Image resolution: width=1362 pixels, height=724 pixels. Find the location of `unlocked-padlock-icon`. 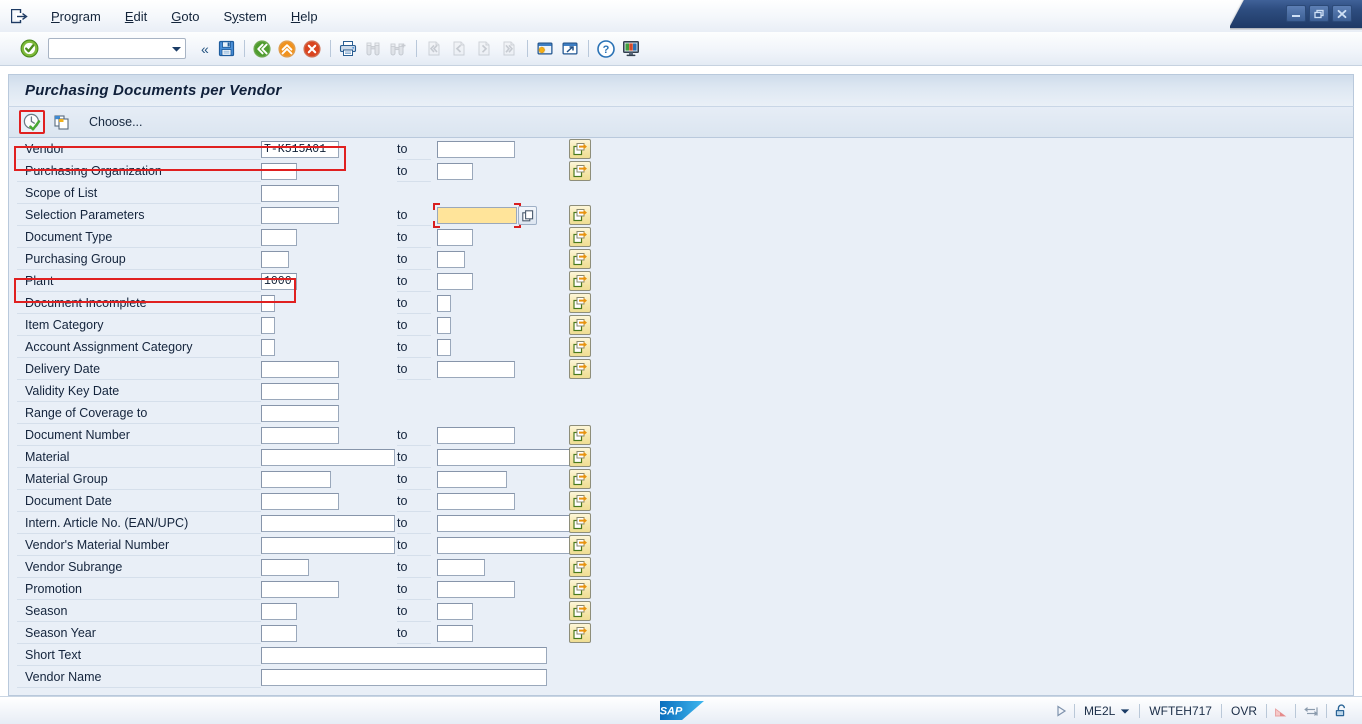

unlocked-padlock-icon is located at coordinates (1341, 711).